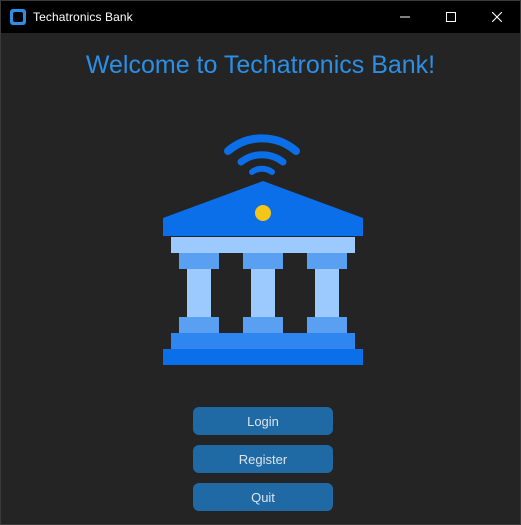  I want to click on coin-dot, so click(263, 213).